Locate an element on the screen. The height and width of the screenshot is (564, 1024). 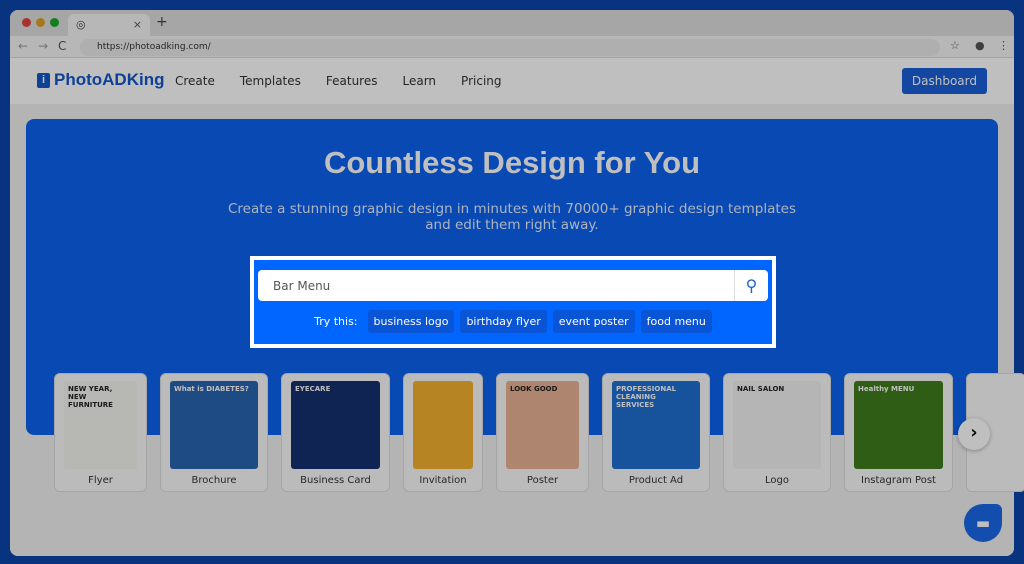
category-label: Business Card is located at coordinates (335, 480).